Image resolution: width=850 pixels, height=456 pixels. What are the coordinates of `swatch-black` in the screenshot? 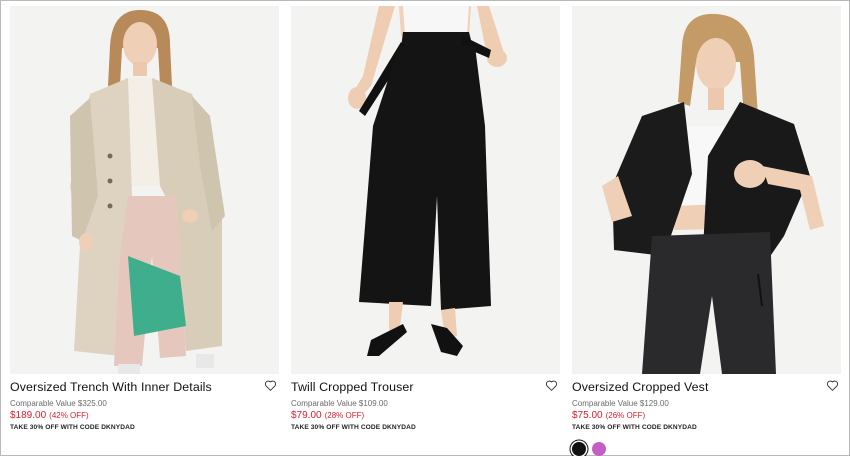 It's located at (579, 449).